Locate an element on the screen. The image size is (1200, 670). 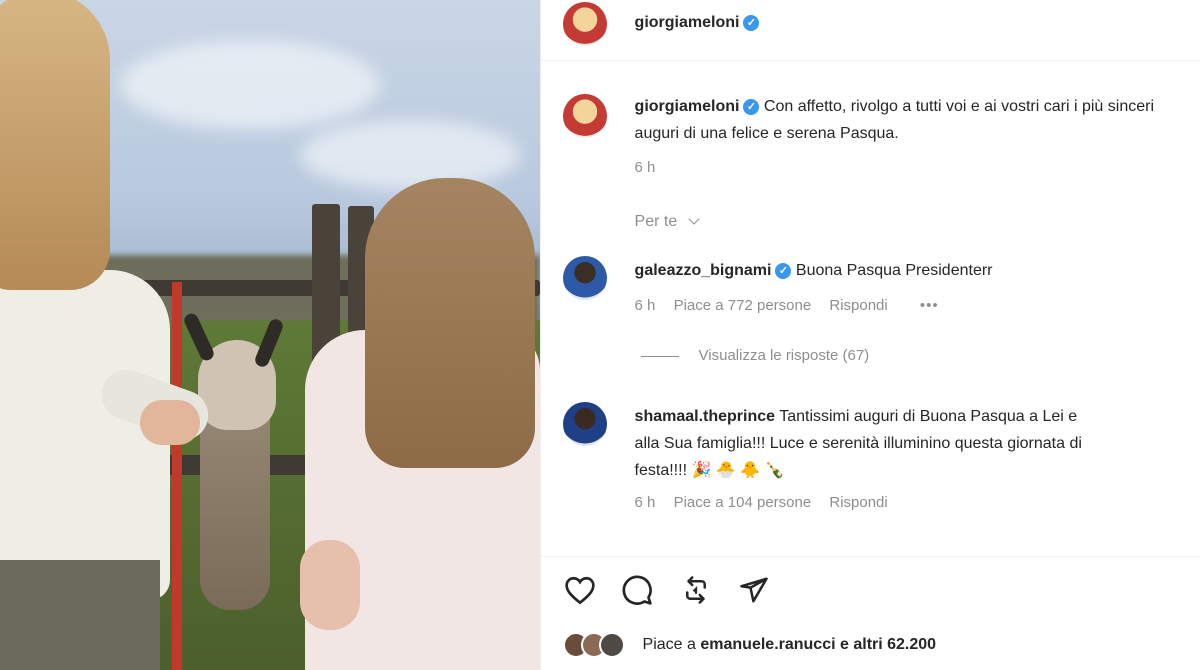
replies-line is located at coordinates (659, 356).